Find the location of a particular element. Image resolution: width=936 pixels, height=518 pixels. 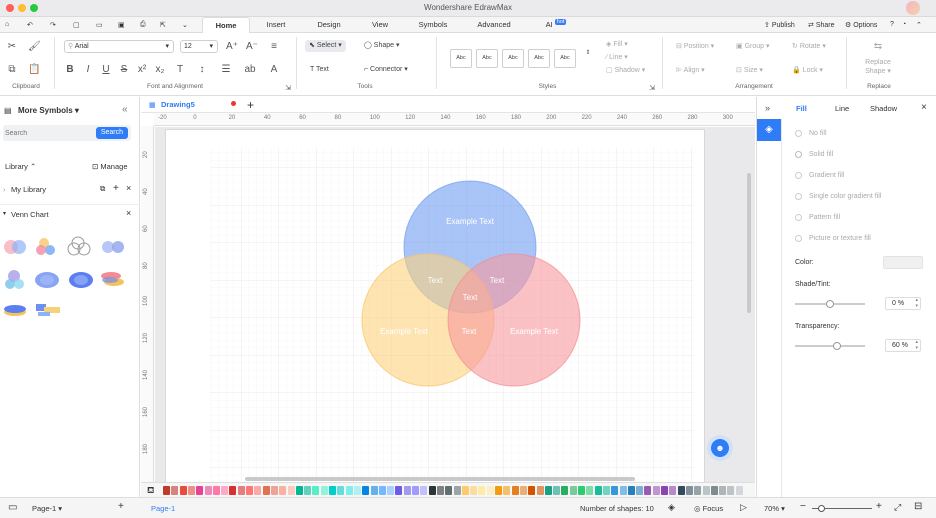

zoom-slider-knob is located at coordinates (821, 508).